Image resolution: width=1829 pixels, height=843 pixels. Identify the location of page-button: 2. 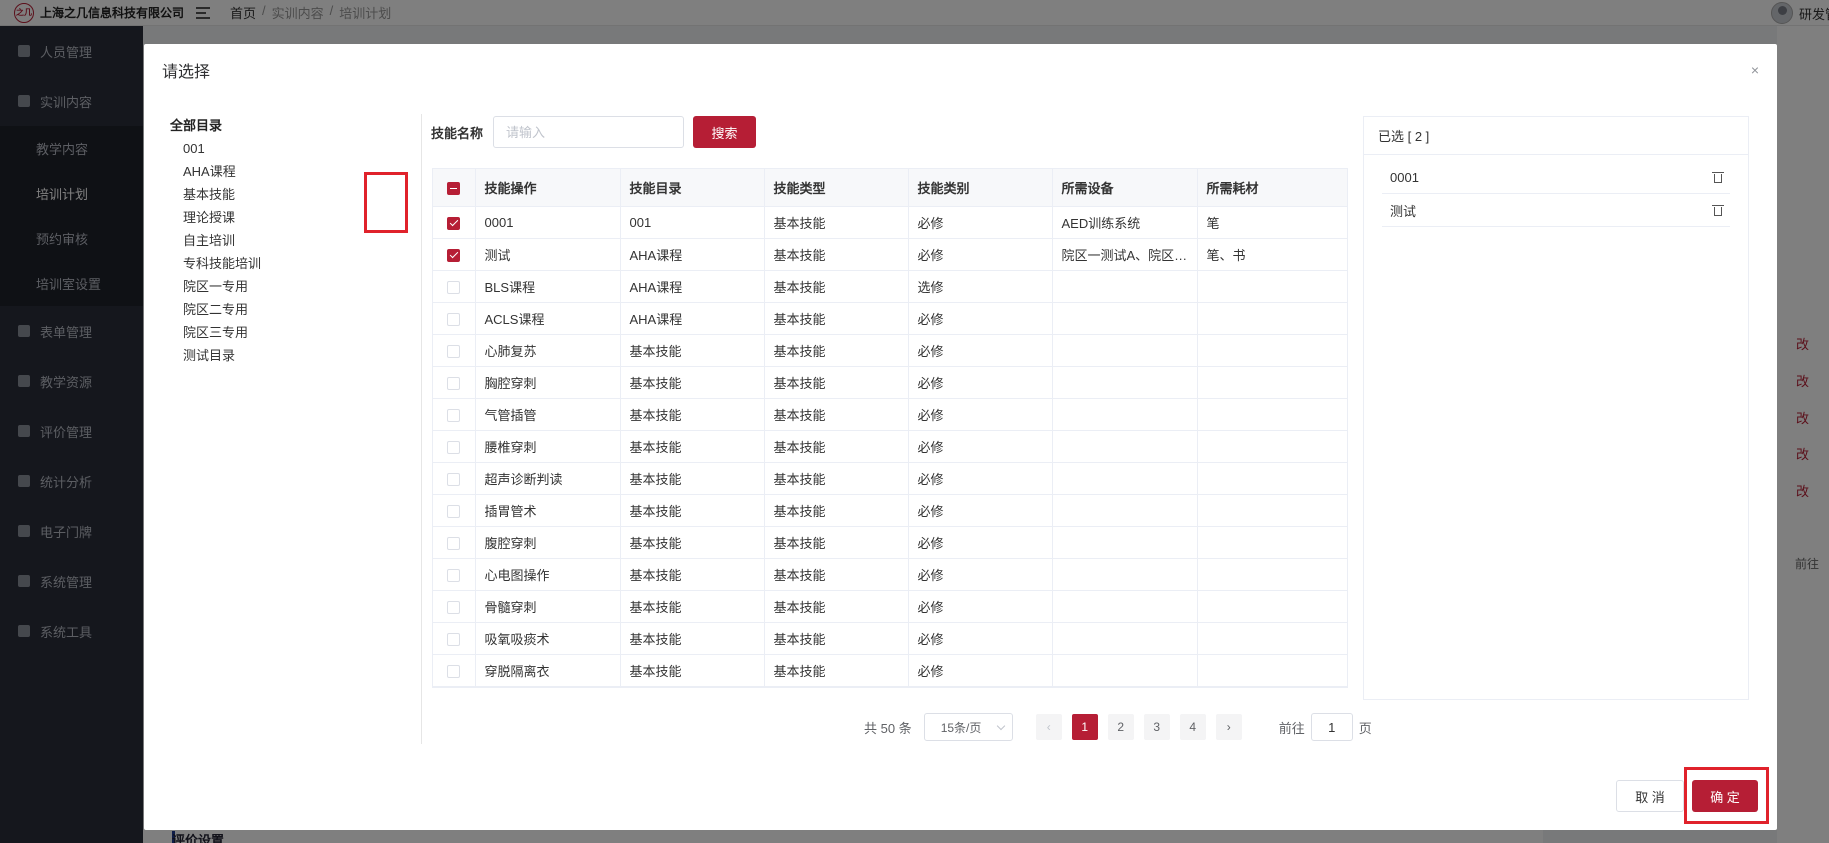
(1120, 727).